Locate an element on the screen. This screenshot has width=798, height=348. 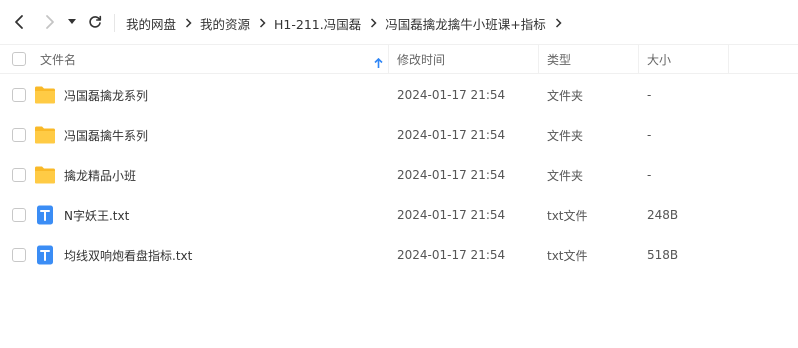
breadcrumb-item-my-resources: 我的资源 is located at coordinates (225, 23).